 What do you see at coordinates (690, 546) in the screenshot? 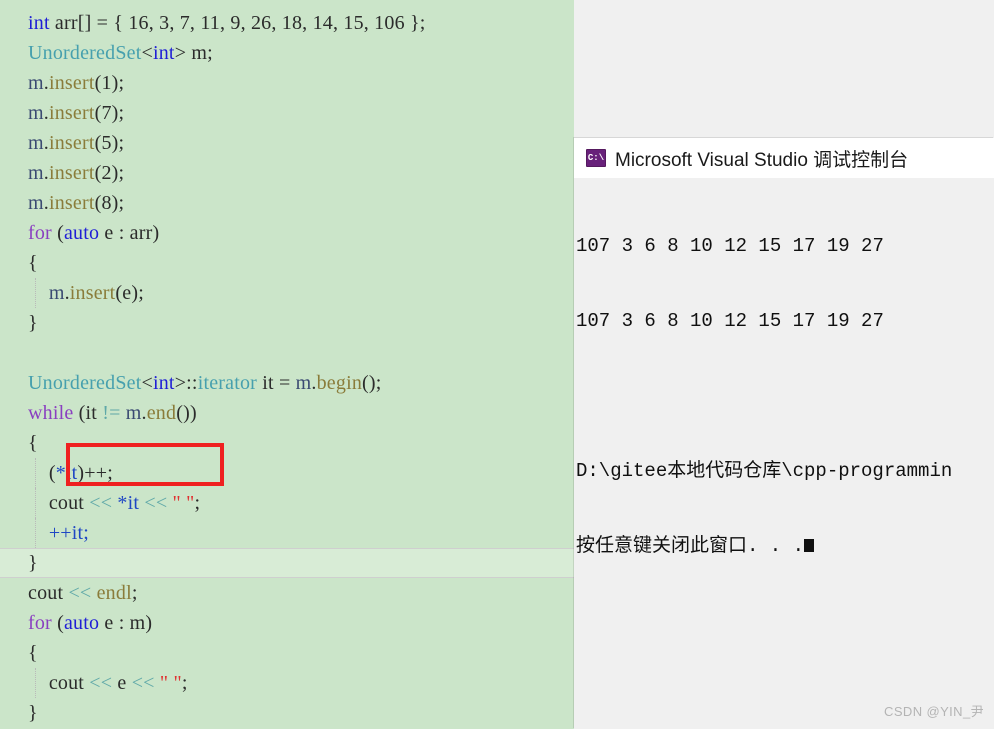
I see `console-prompt-text: 按任意键关闭此窗口. . .` at bounding box center [690, 546].